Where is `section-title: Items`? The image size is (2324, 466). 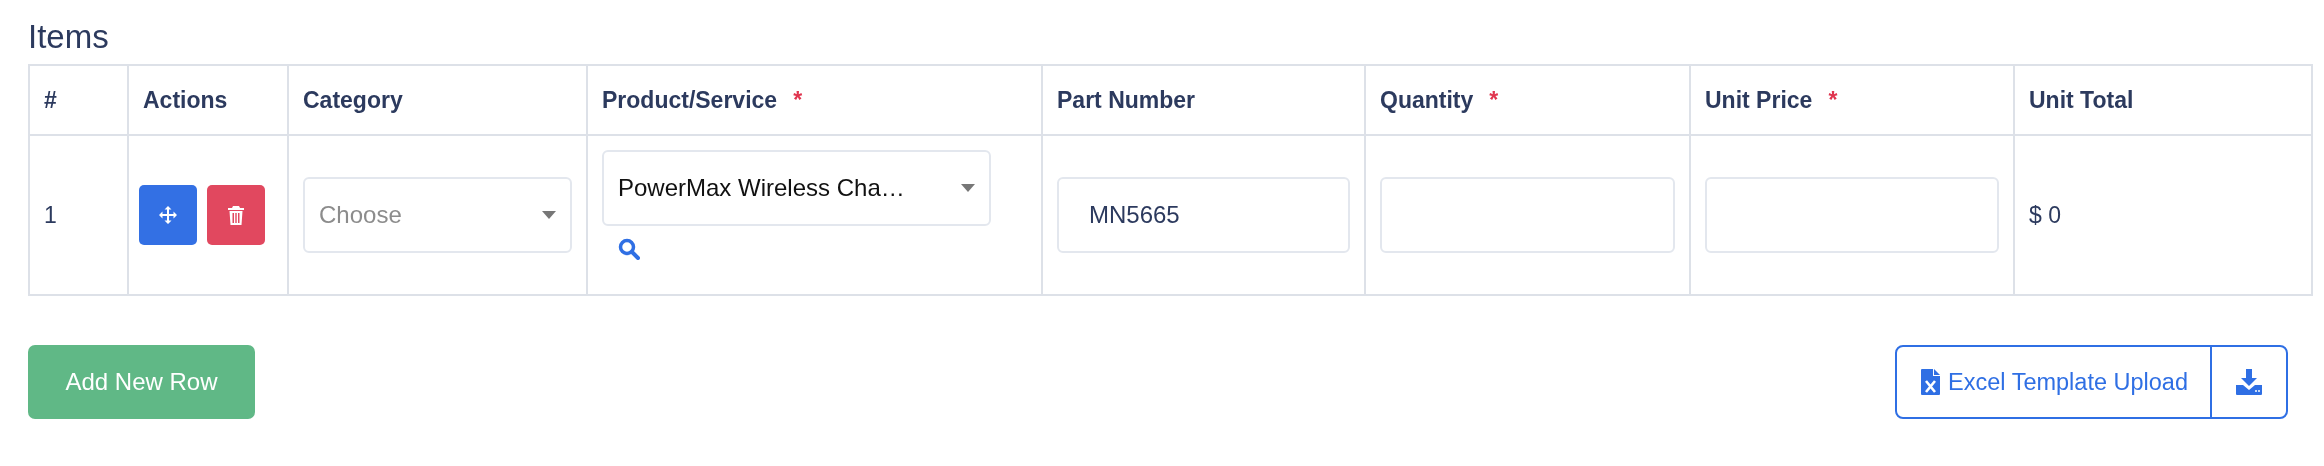
section-title: Items is located at coordinates (69, 37).